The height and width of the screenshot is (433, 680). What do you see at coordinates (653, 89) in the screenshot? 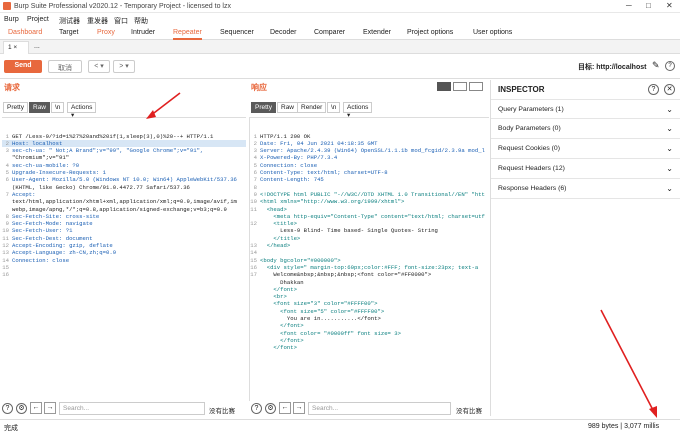
I see `inspector-help-icon: ?` at bounding box center [653, 89].